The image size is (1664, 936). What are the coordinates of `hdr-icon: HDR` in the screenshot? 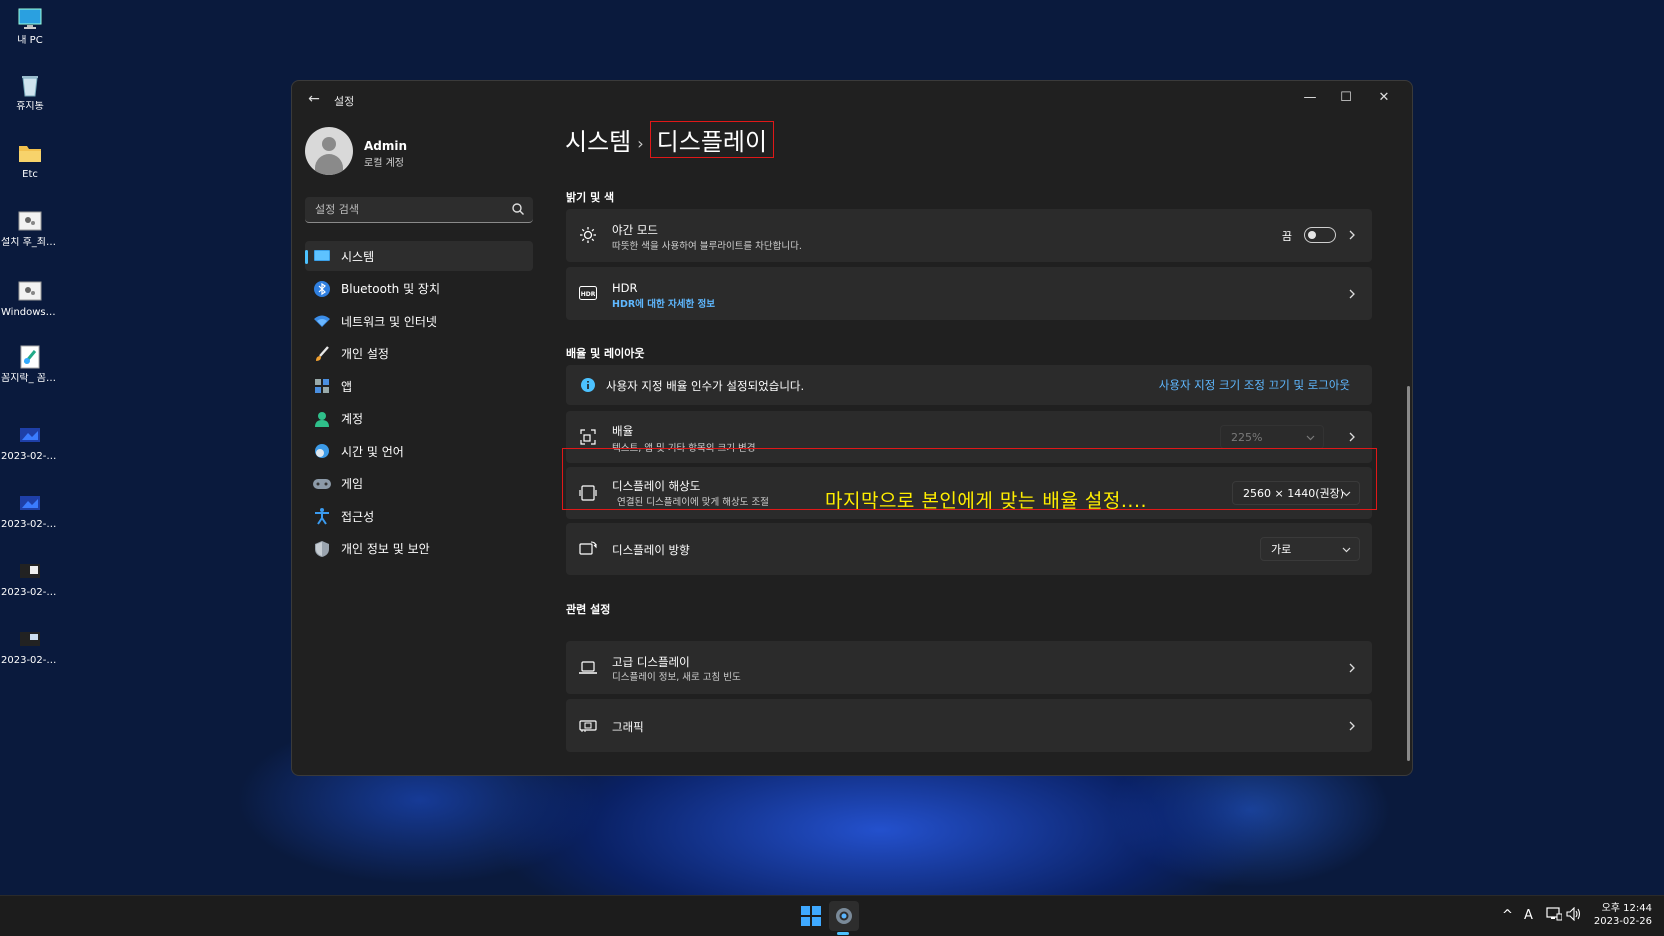 It's located at (588, 293).